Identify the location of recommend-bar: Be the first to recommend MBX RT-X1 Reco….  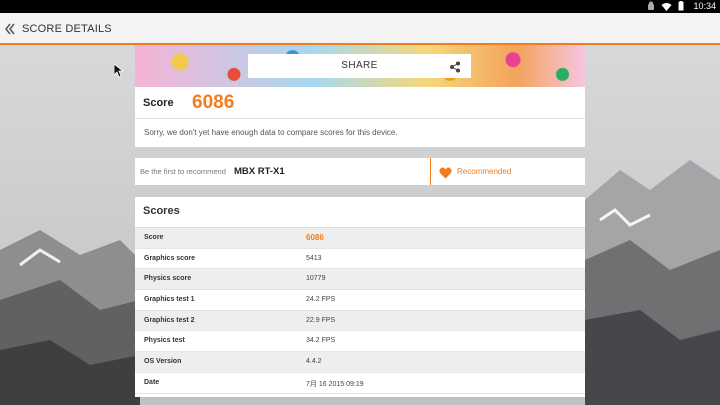
(360, 171).